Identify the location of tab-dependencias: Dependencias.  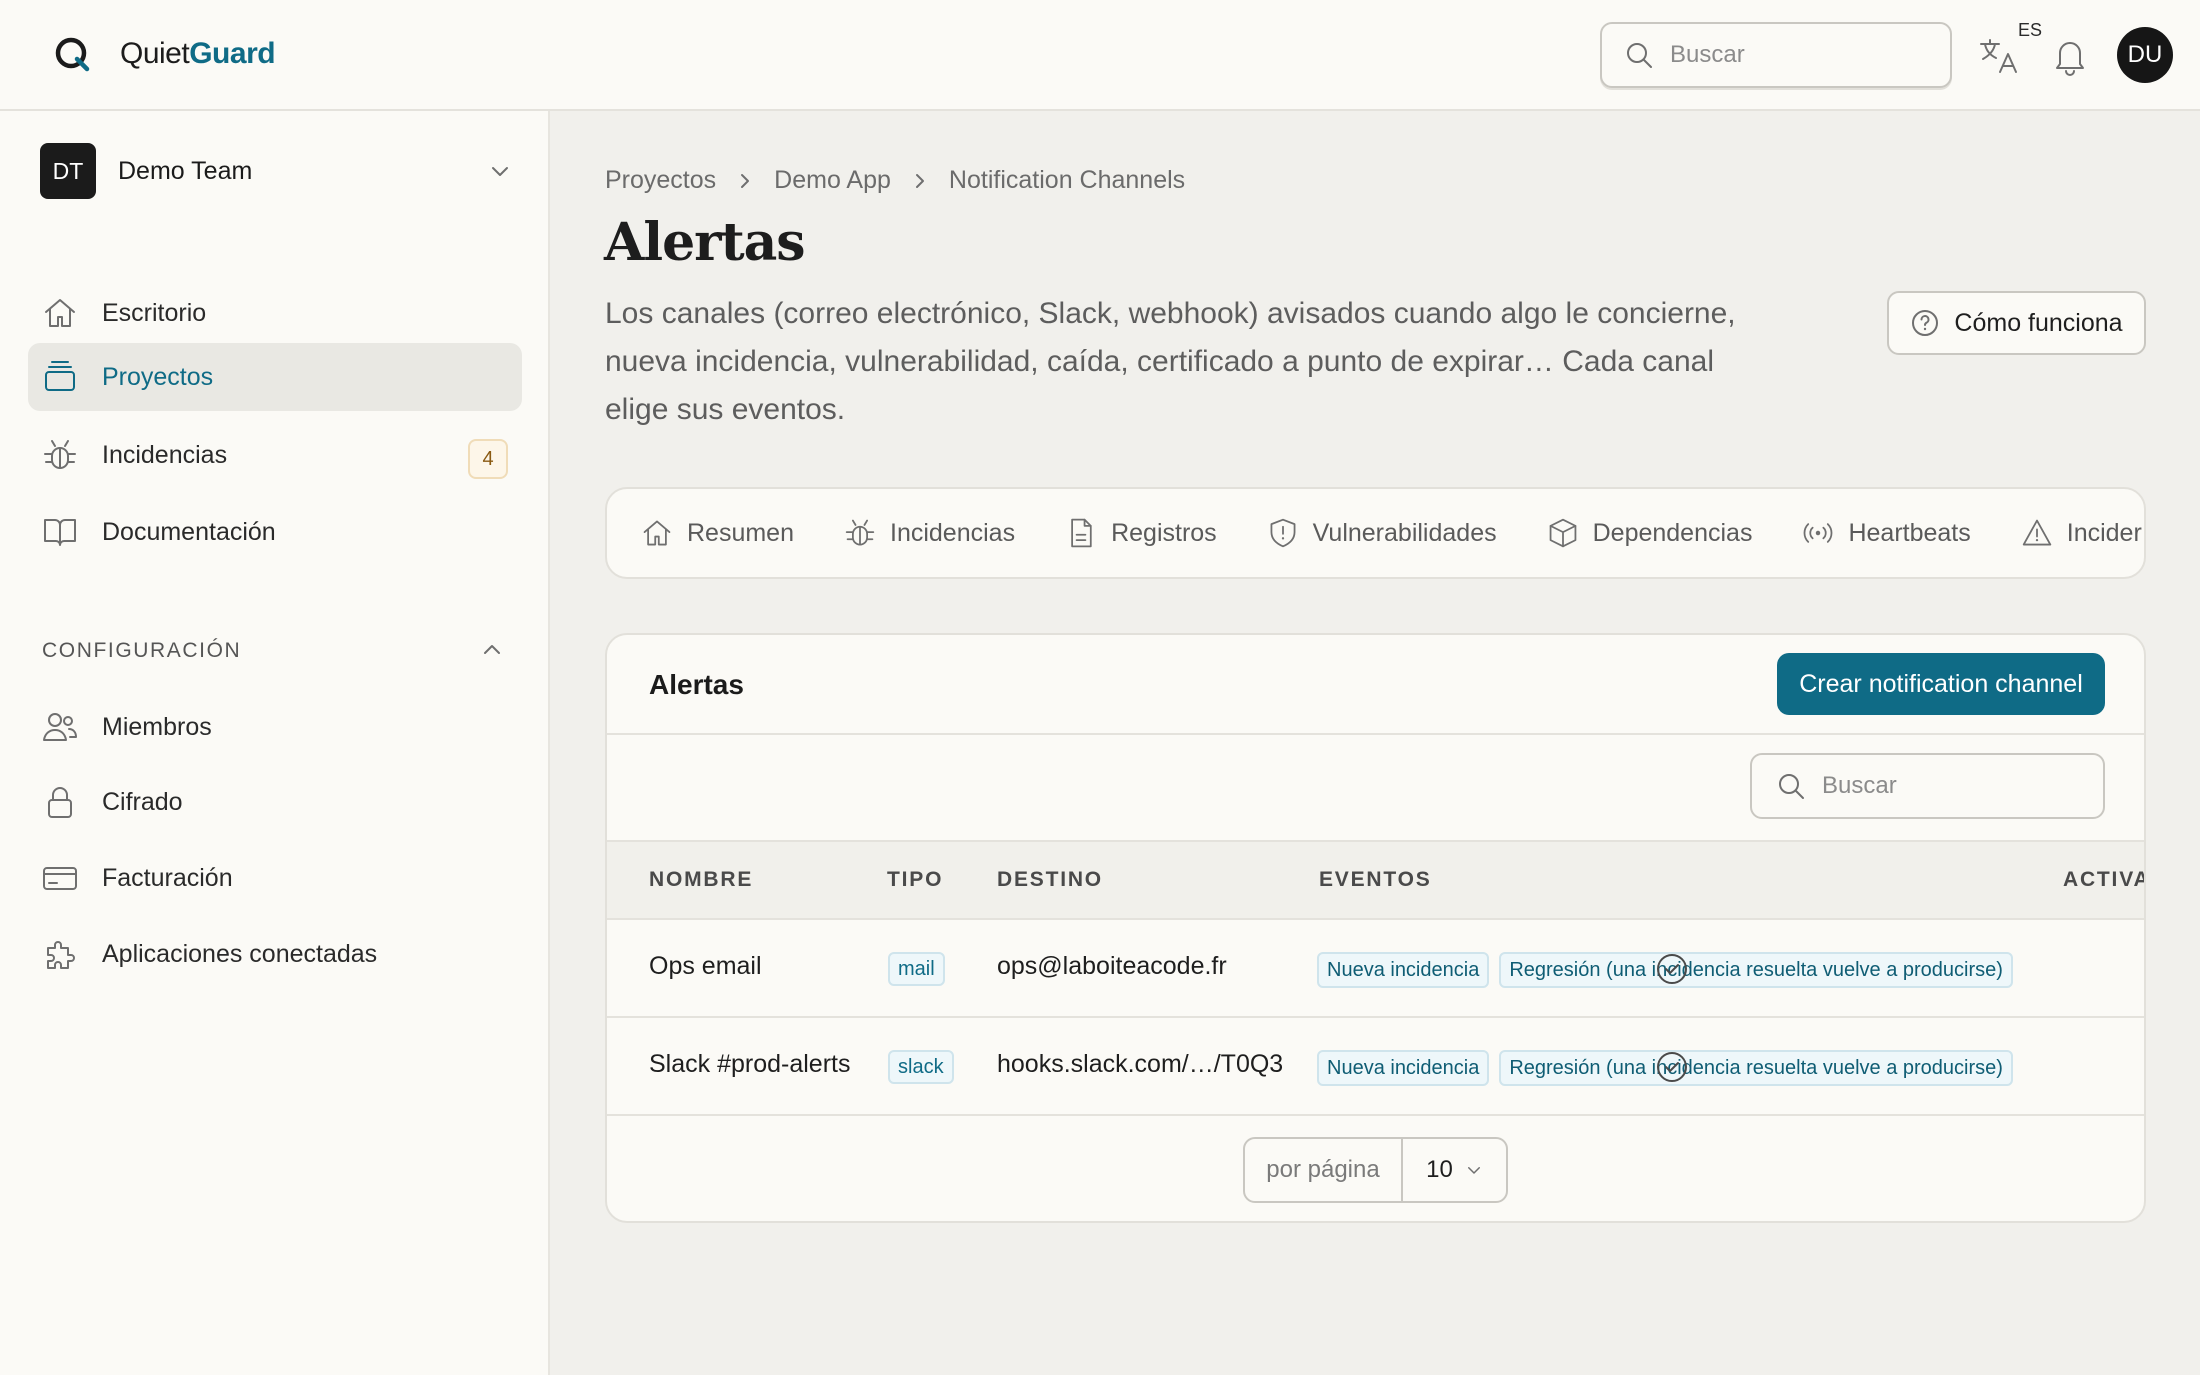
(1650, 533).